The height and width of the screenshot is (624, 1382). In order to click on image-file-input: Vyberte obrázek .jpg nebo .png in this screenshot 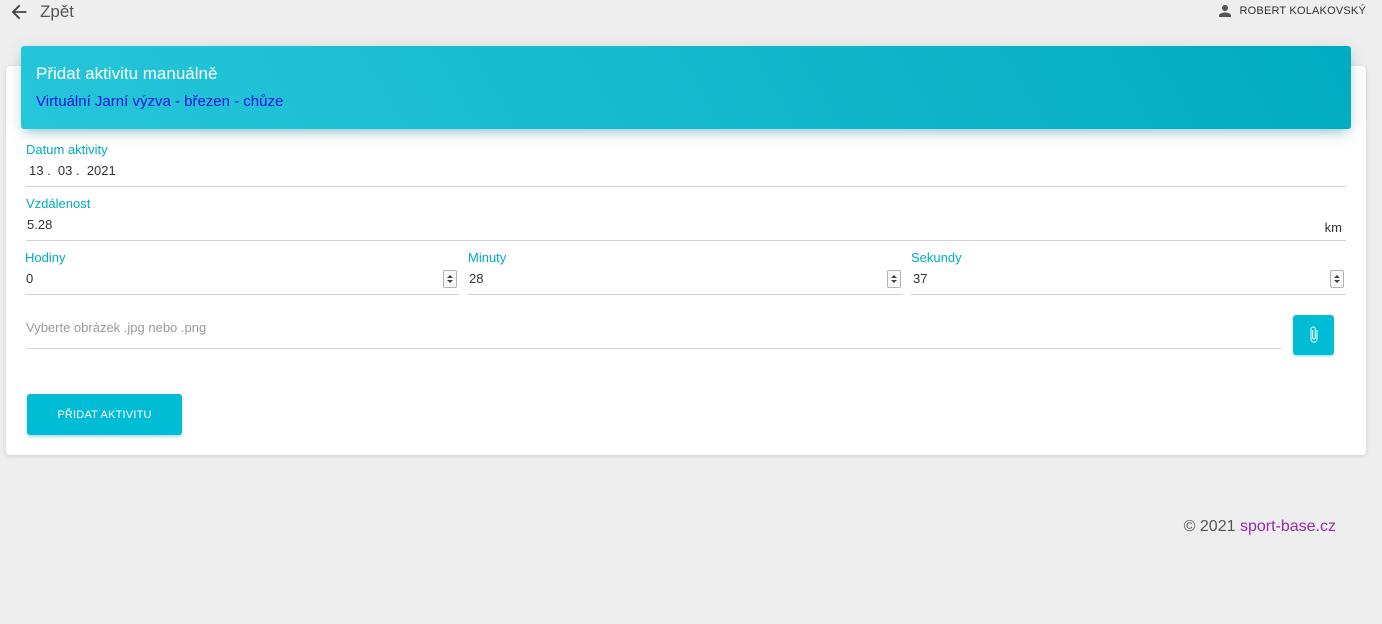, I will do `click(653, 327)`.